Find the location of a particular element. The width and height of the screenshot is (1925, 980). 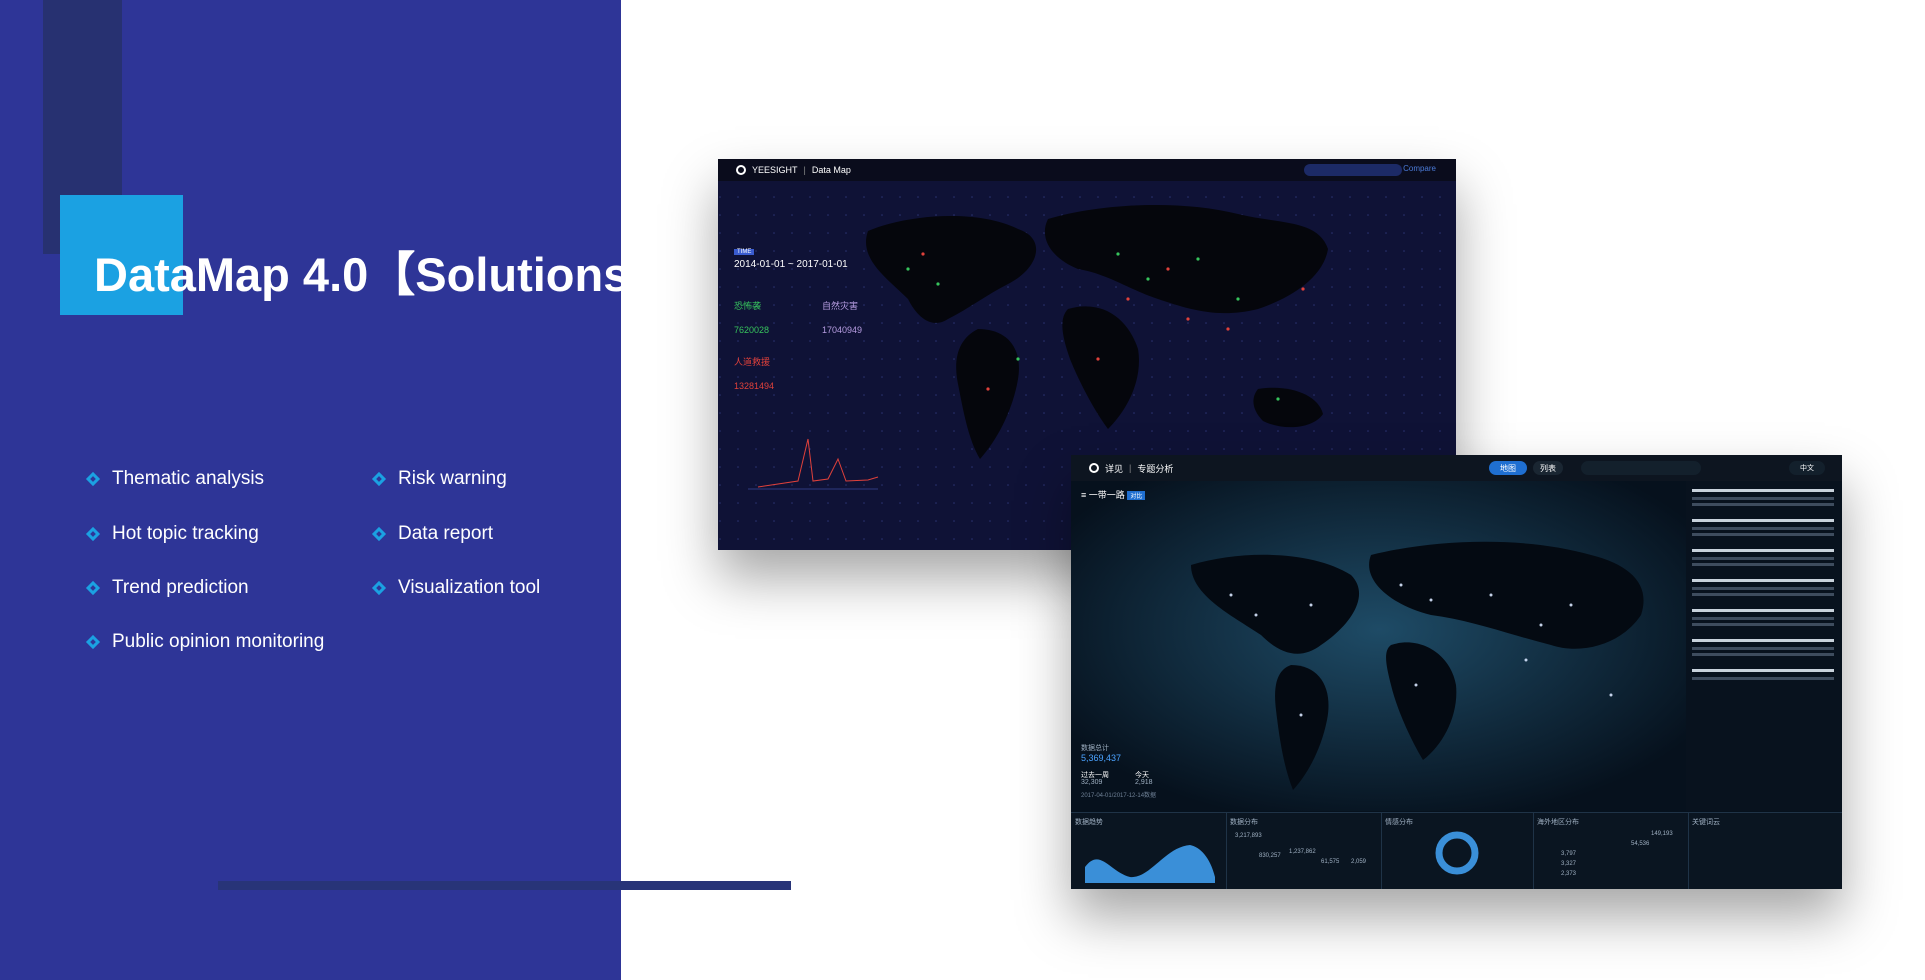

feature-item: Data report is located at coordinates (431, 534).